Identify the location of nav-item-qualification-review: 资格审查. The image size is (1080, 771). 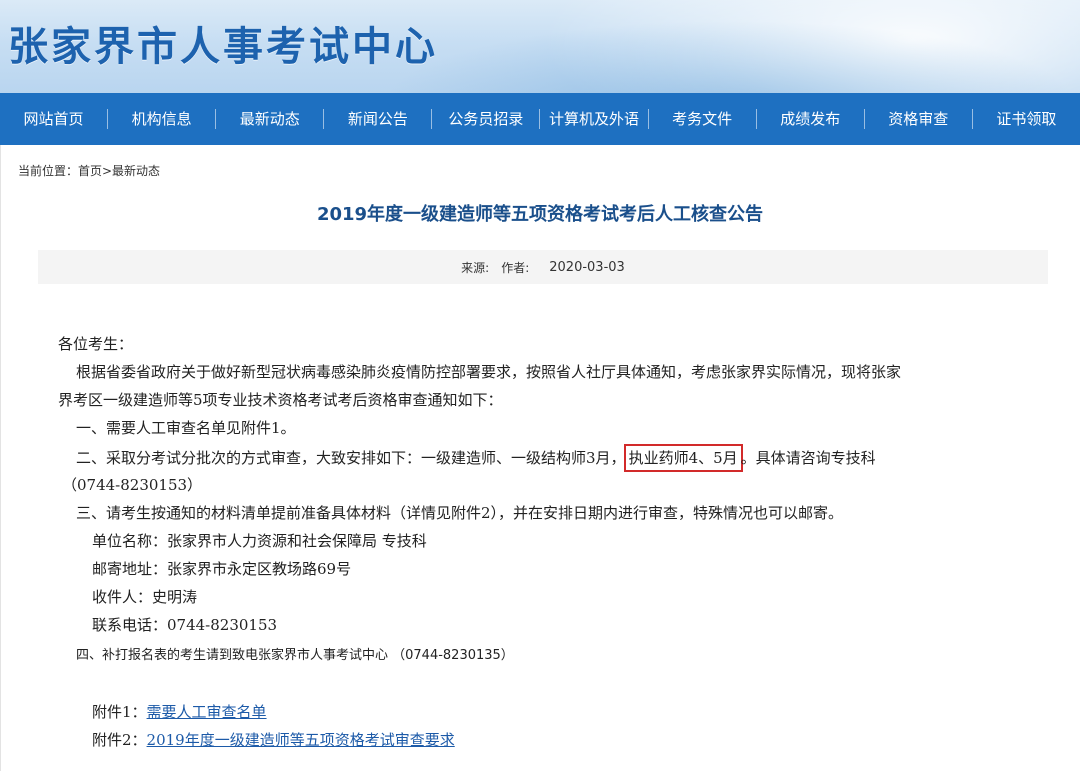
(919, 119).